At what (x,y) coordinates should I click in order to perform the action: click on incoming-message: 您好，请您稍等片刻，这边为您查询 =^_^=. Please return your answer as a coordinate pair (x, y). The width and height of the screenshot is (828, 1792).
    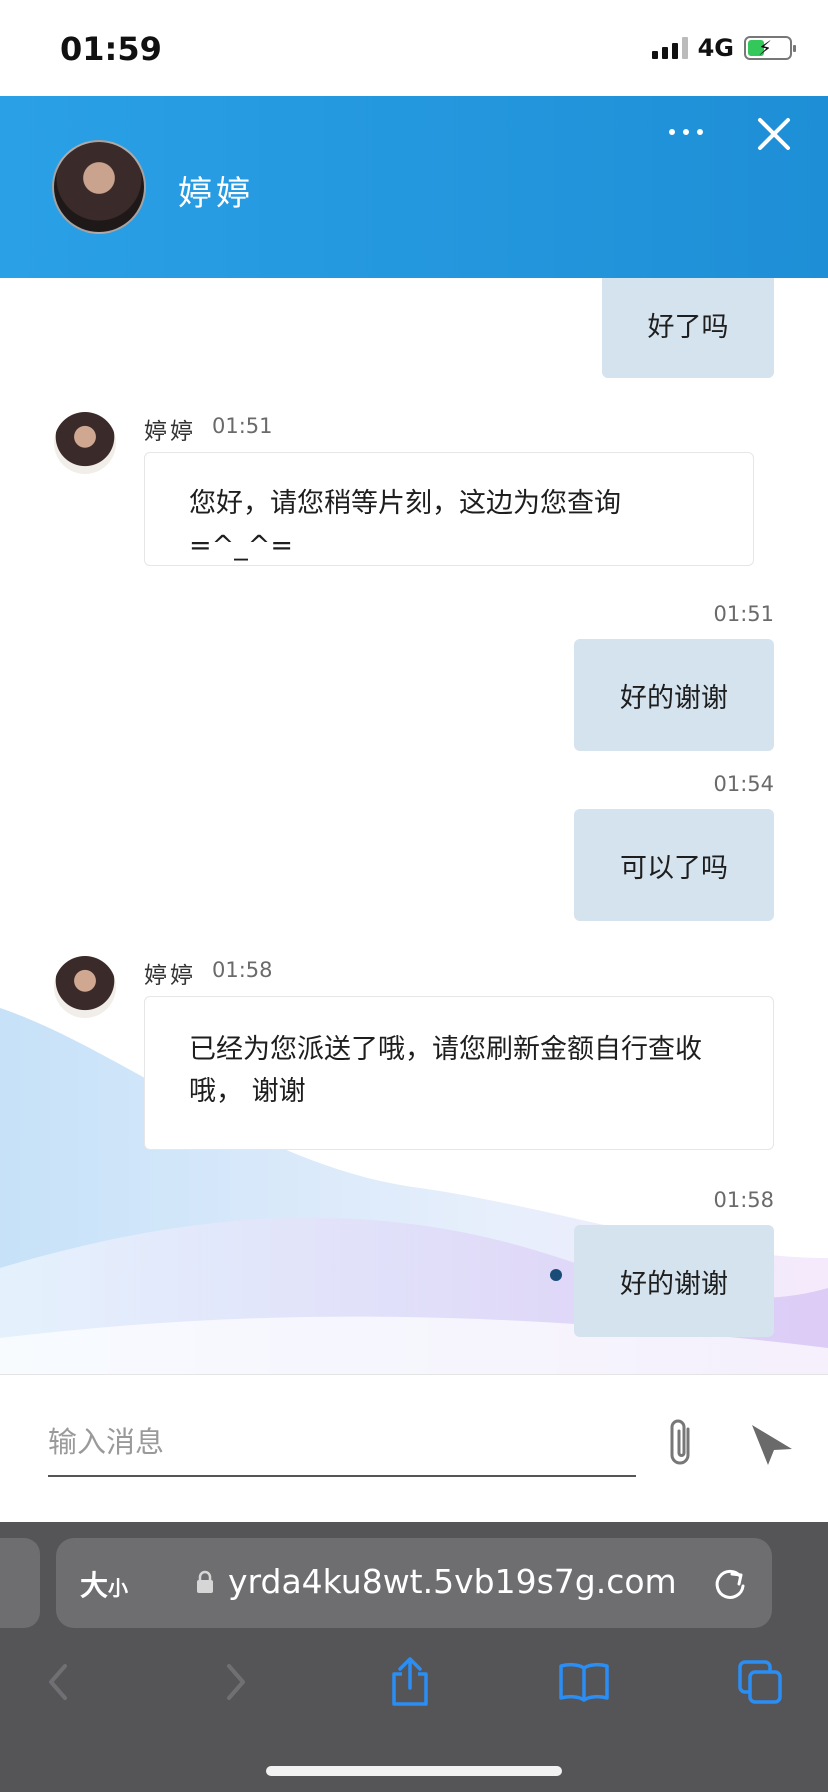
    Looking at the image, I should click on (449, 509).